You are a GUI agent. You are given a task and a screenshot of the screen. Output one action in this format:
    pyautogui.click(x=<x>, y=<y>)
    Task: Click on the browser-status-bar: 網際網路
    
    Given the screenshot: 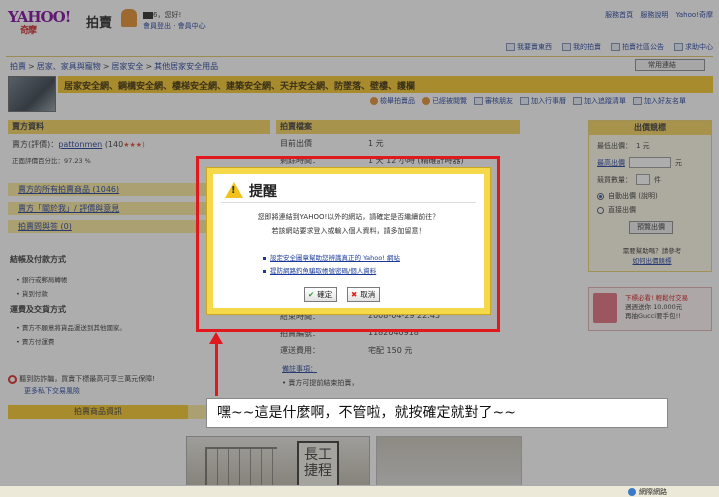 What is the action you would take?
    pyautogui.click(x=359, y=491)
    